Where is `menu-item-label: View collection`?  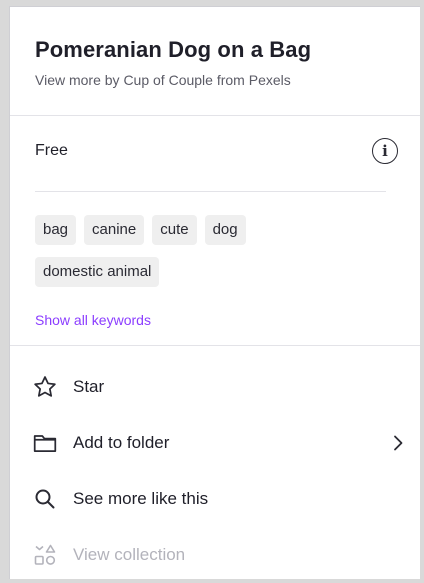 menu-item-label: View collection is located at coordinates (129, 554).